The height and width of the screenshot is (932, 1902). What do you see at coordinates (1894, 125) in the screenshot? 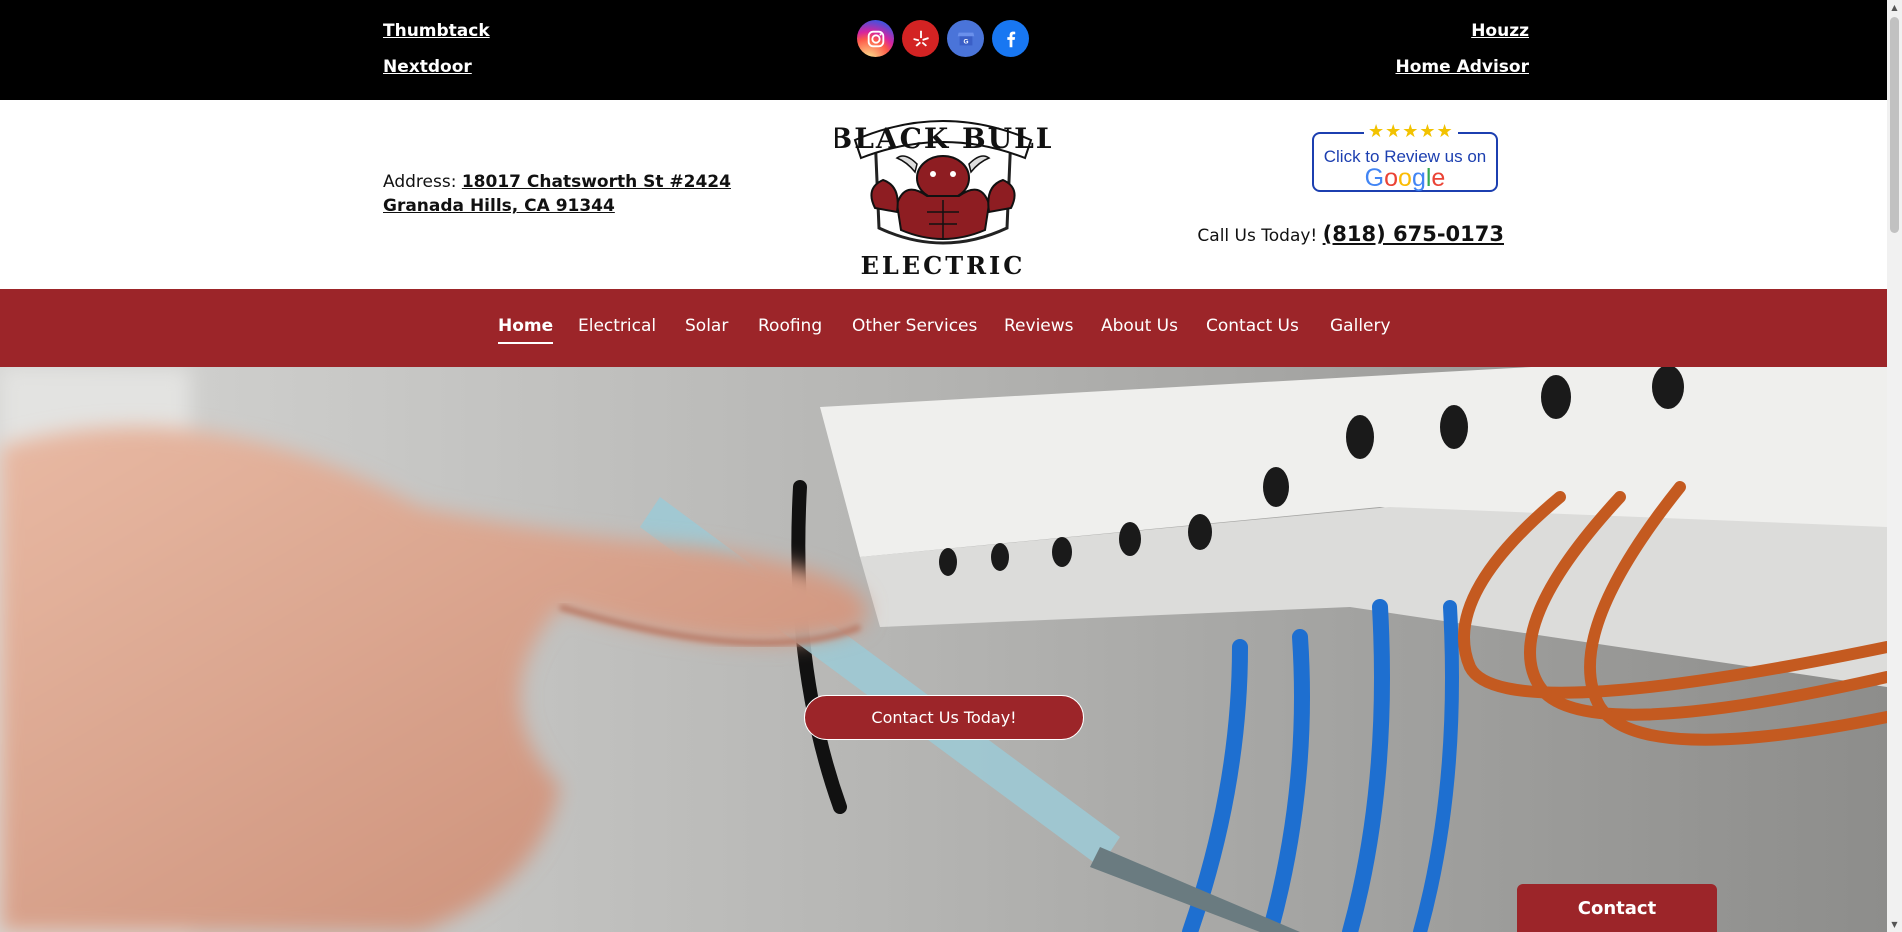
I see `scroll-thumb` at bounding box center [1894, 125].